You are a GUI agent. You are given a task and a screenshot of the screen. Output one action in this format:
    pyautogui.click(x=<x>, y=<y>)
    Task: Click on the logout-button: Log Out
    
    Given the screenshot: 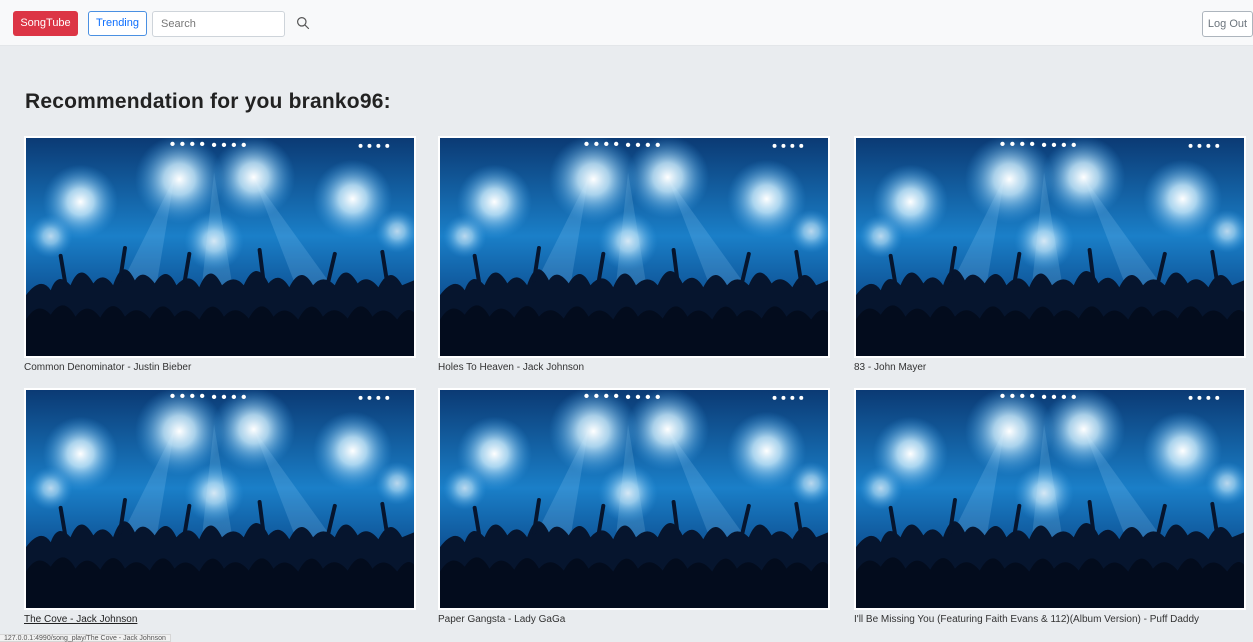 What is the action you would take?
    pyautogui.click(x=1227, y=24)
    